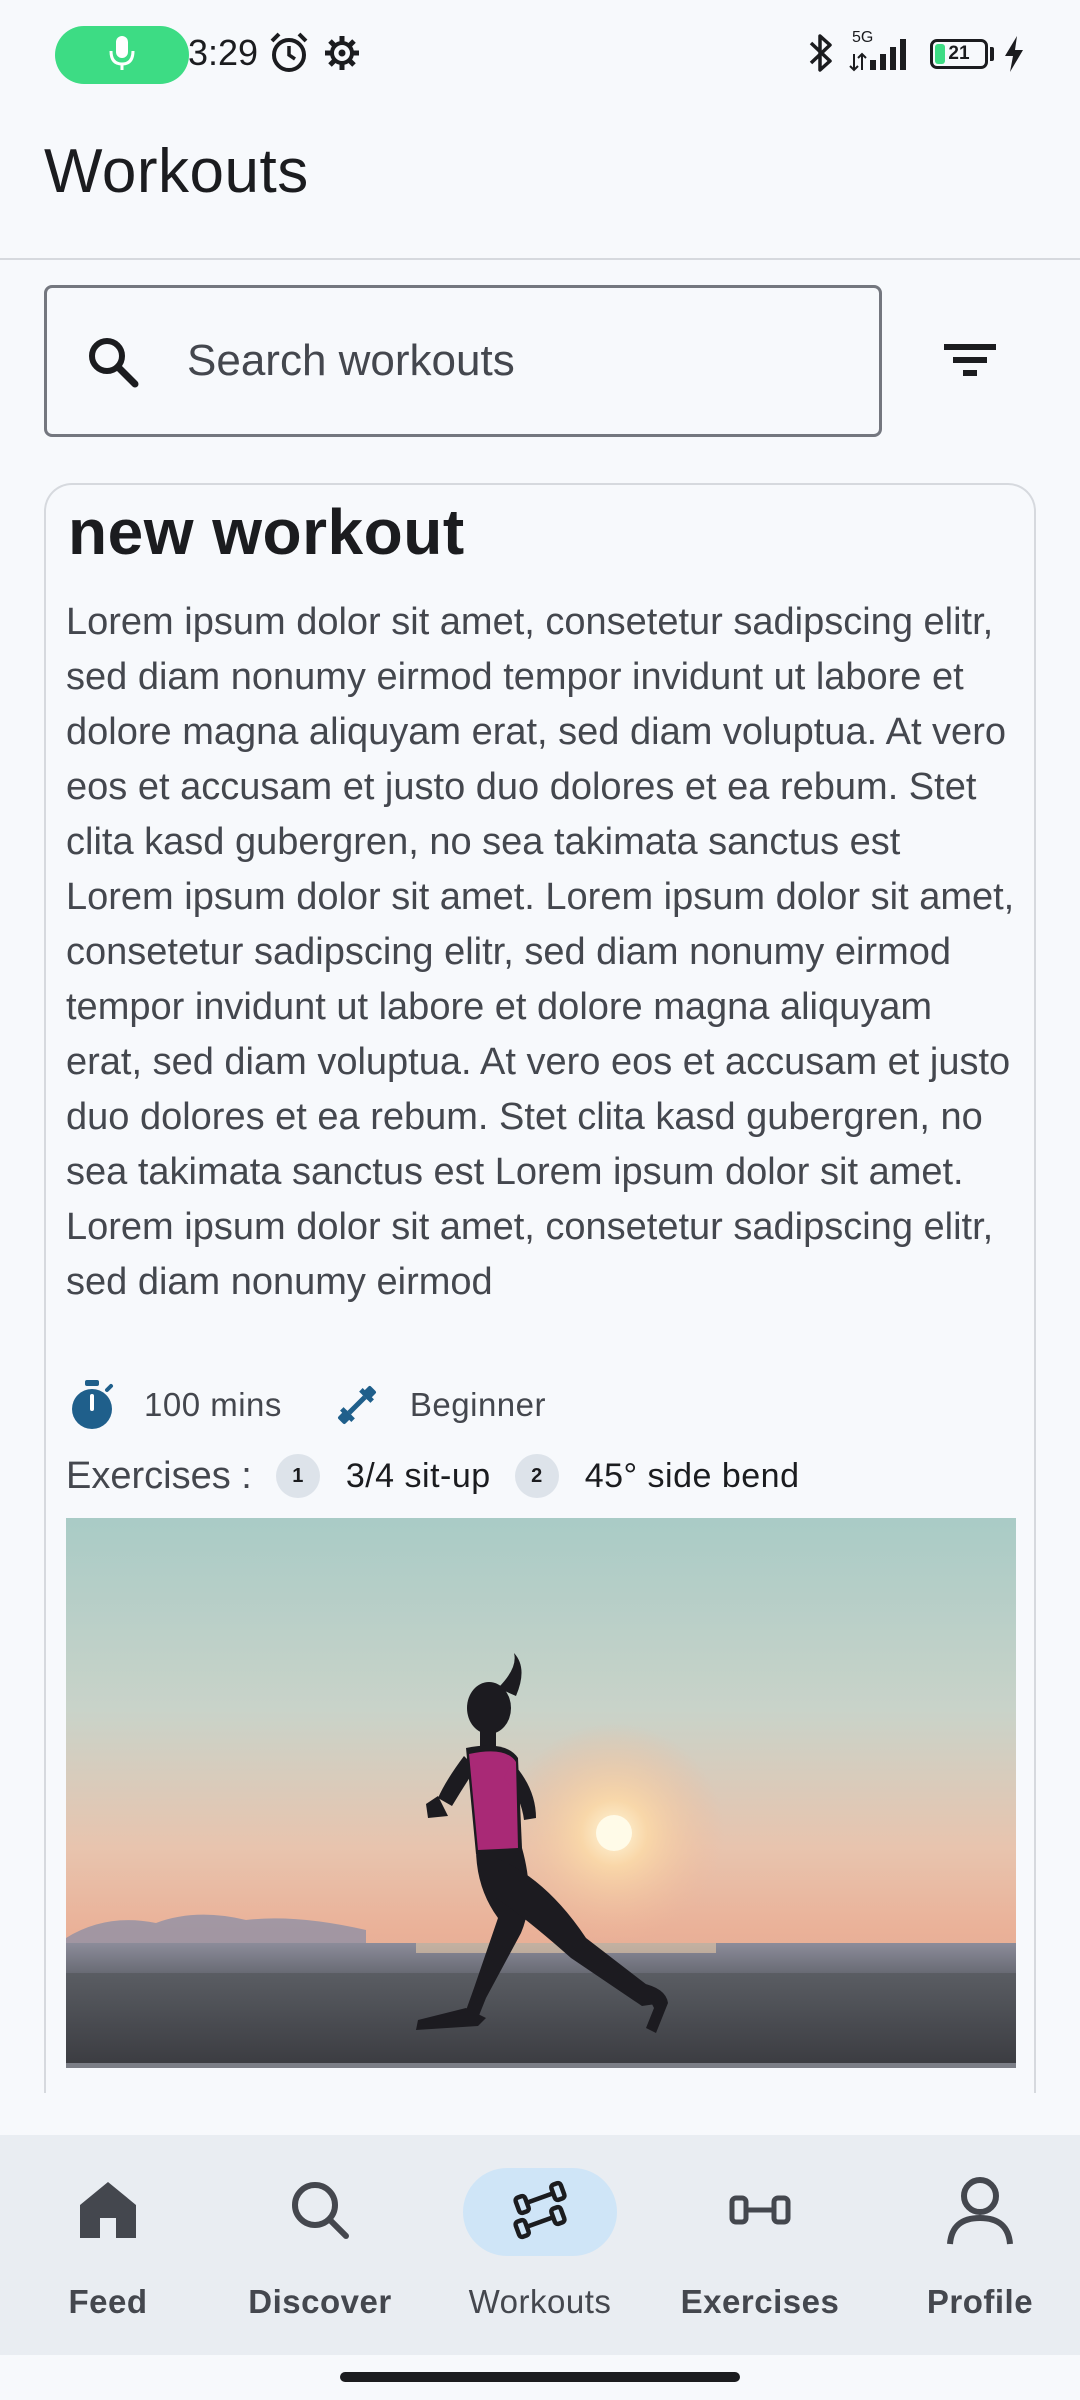 Image resolution: width=1080 pixels, height=2400 pixels. Describe the element at coordinates (540, 2377) in the screenshot. I see `home-indicator` at that location.